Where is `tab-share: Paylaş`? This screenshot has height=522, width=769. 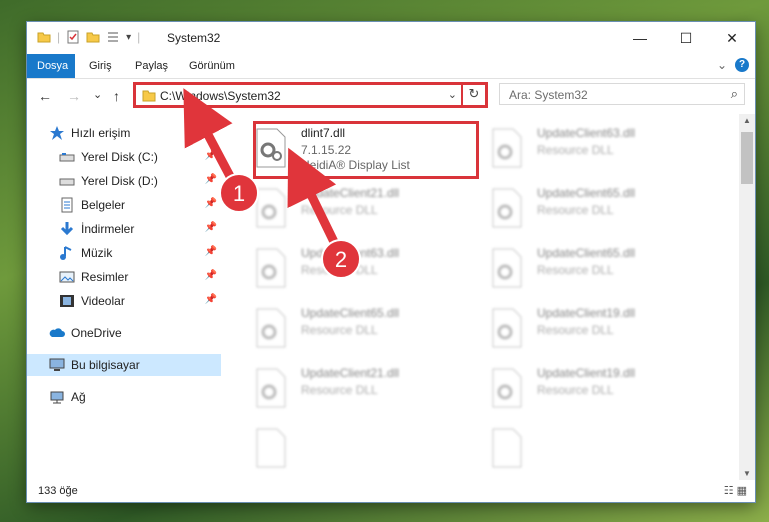 tab-share: Paylaş is located at coordinates (151, 66).